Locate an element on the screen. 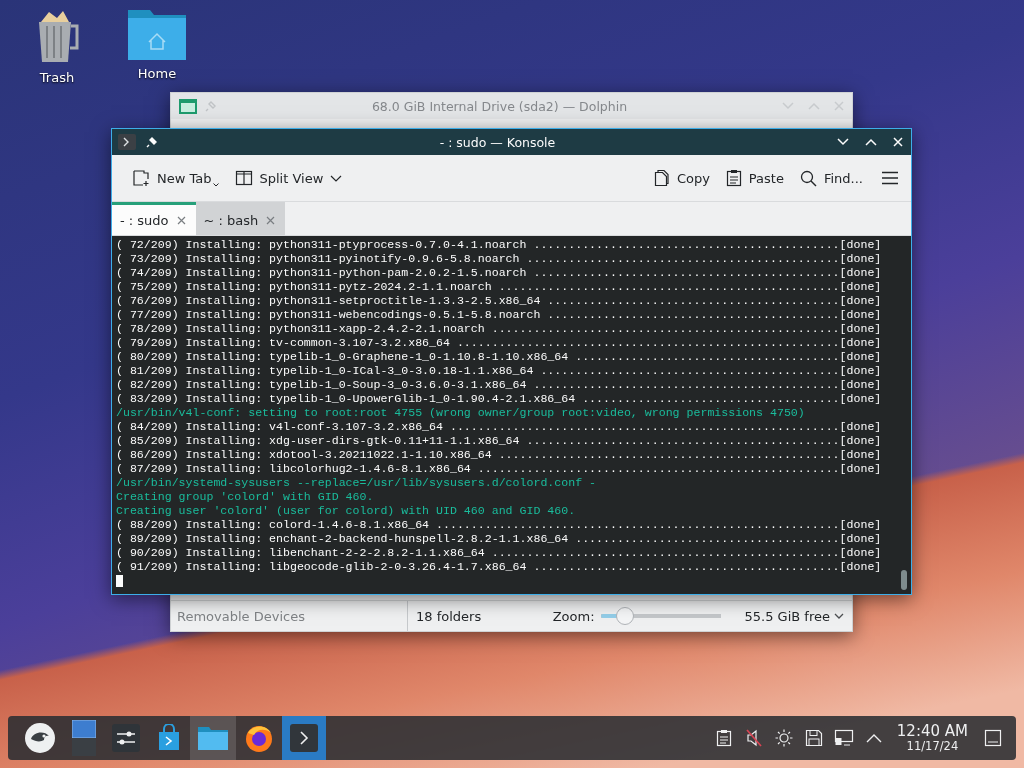 The image size is (1024, 768). virtual-desktop-pager-icon is located at coordinates (84, 738).